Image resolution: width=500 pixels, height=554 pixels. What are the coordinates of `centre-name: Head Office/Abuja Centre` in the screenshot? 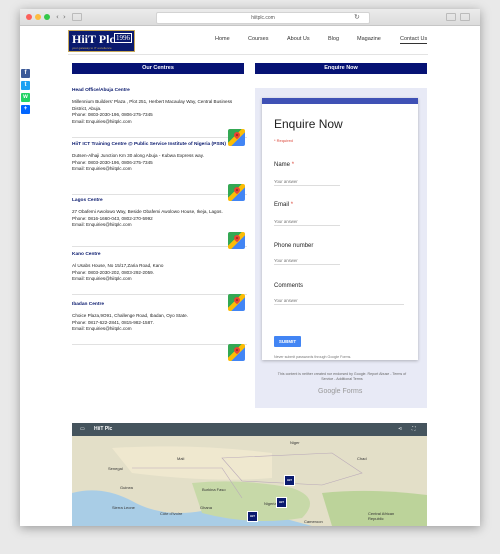 It's located at (101, 90).